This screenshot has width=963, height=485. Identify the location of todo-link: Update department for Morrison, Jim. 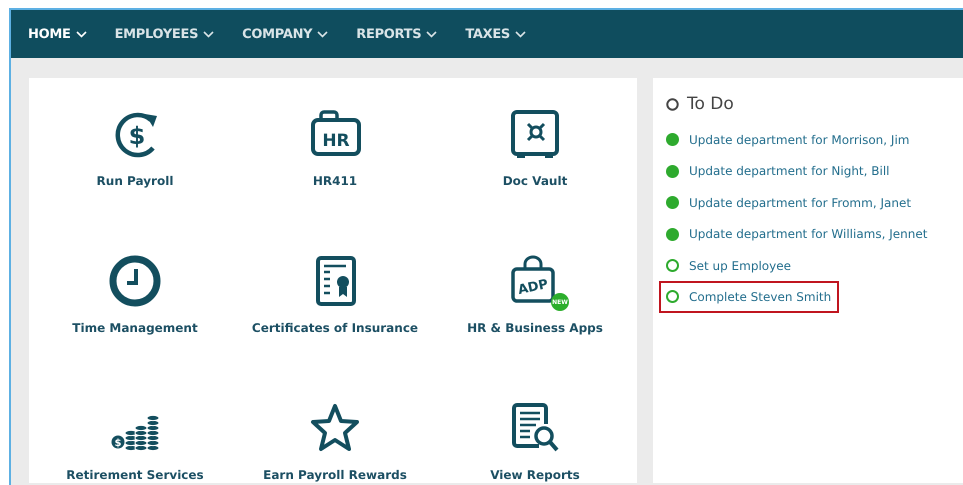
(799, 139).